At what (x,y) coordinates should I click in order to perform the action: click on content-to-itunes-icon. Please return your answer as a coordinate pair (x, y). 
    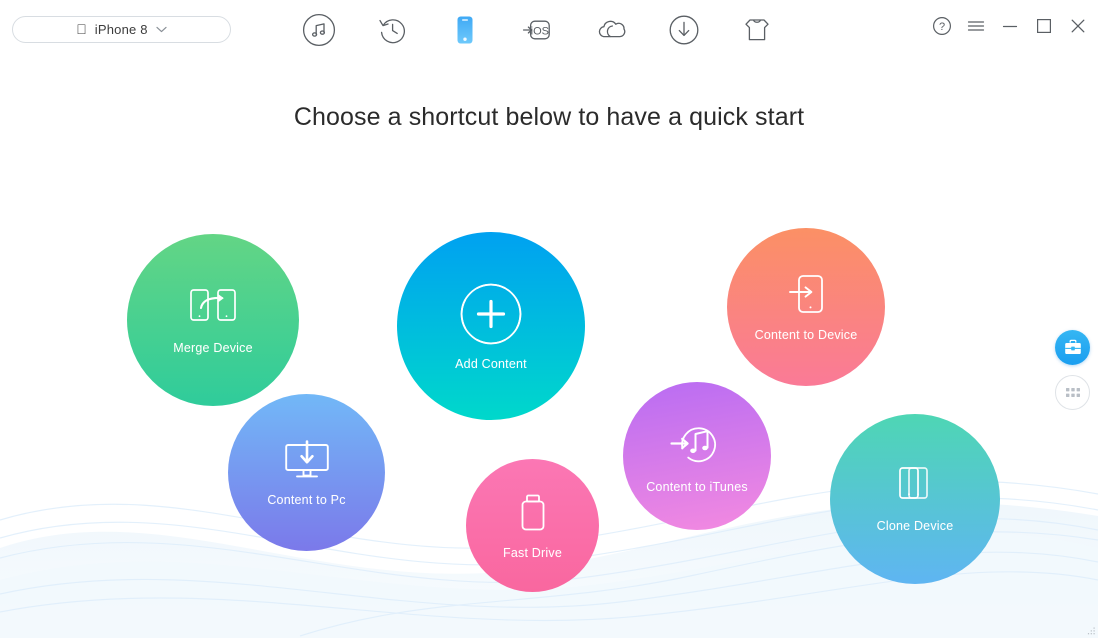
    Looking at the image, I should click on (697, 444).